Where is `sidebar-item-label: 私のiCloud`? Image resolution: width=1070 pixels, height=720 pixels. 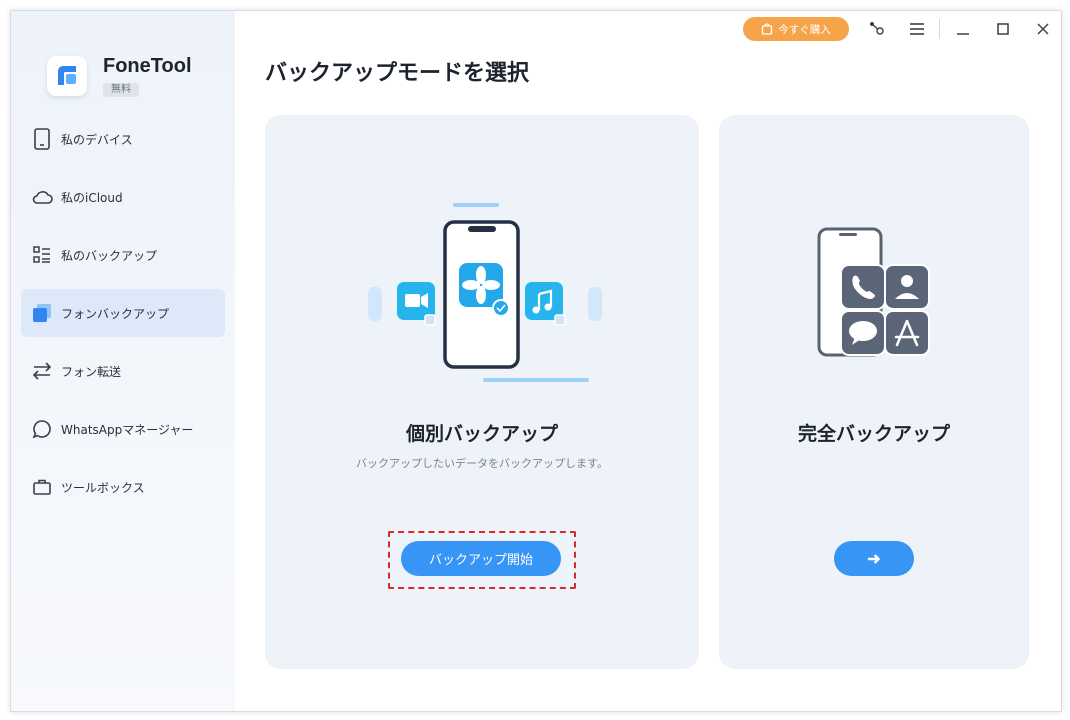
sidebar-item-label: 私のiCloud is located at coordinates (92, 197).